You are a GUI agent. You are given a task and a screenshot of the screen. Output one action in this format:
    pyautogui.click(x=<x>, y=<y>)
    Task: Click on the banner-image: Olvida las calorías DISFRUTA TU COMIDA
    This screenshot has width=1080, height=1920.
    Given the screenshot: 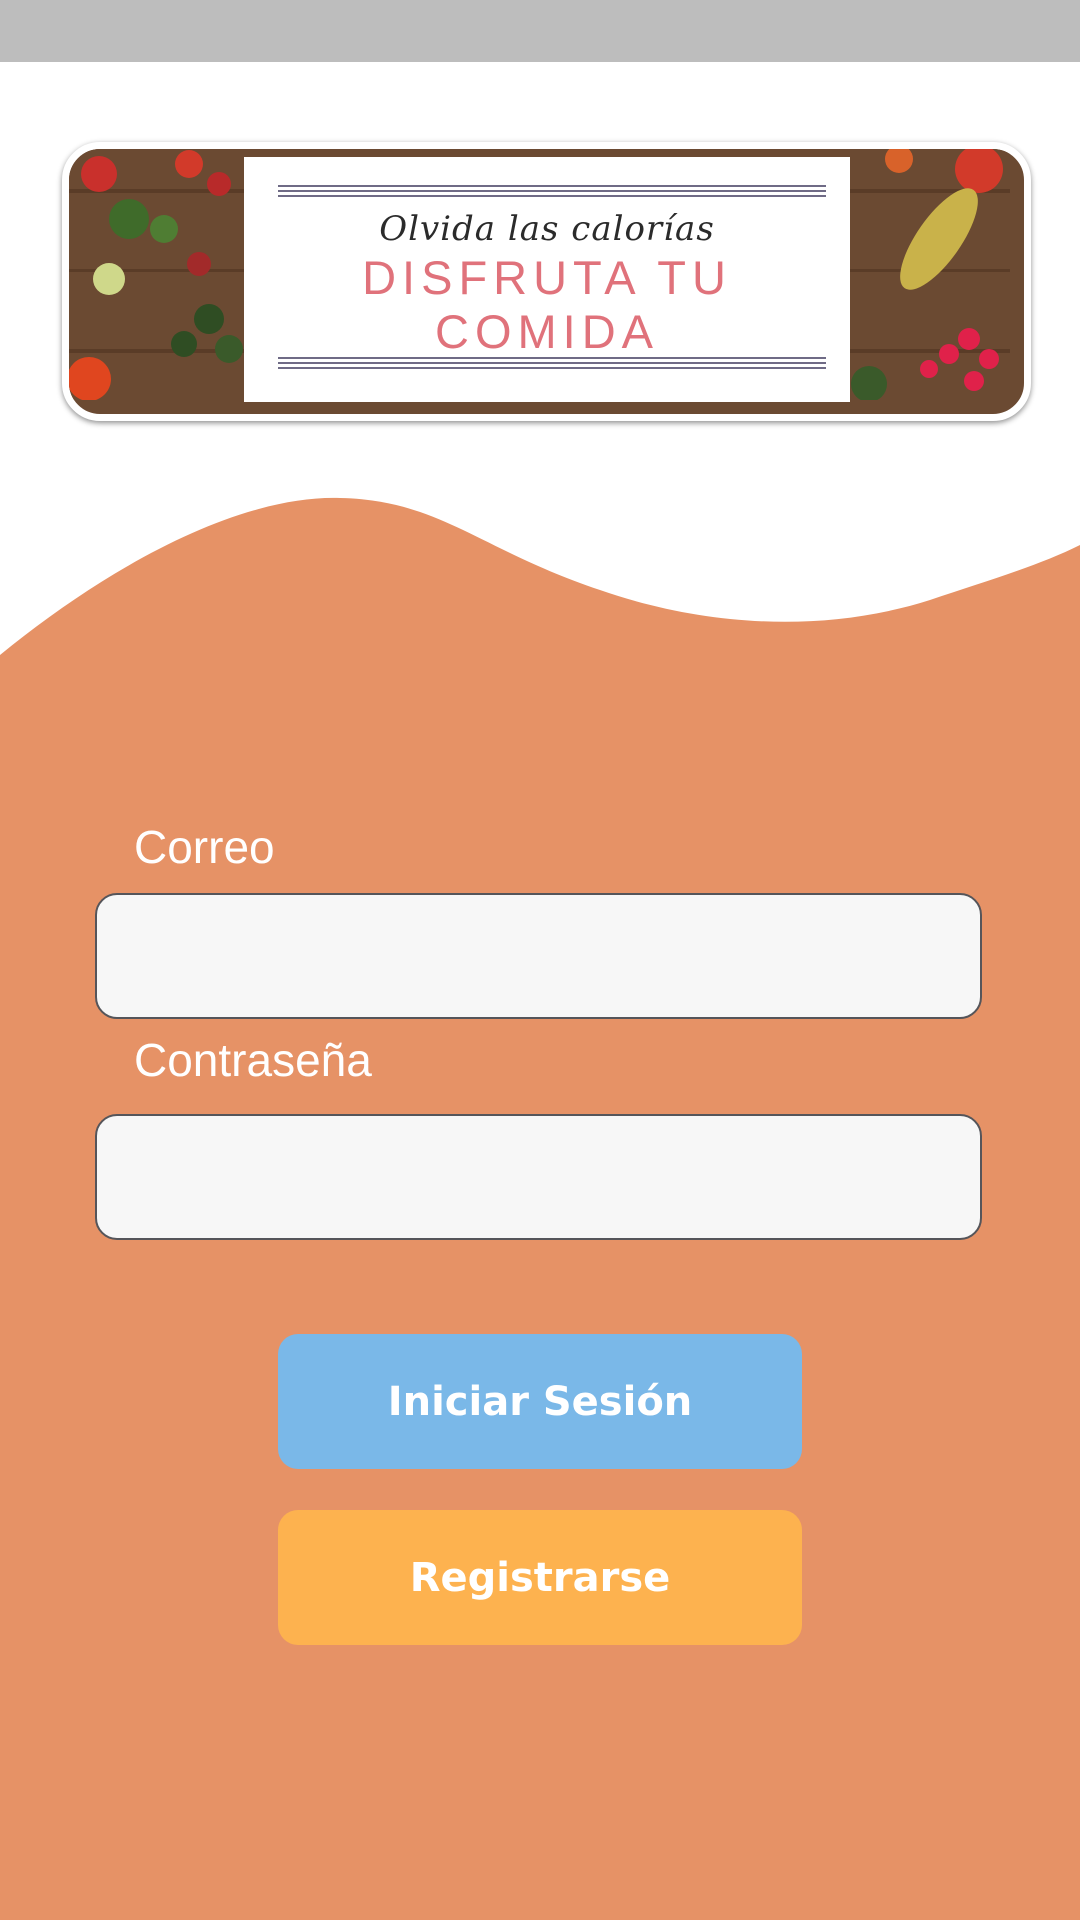 What is the action you would take?
    pyautogui.click(x=546, y=281)
    